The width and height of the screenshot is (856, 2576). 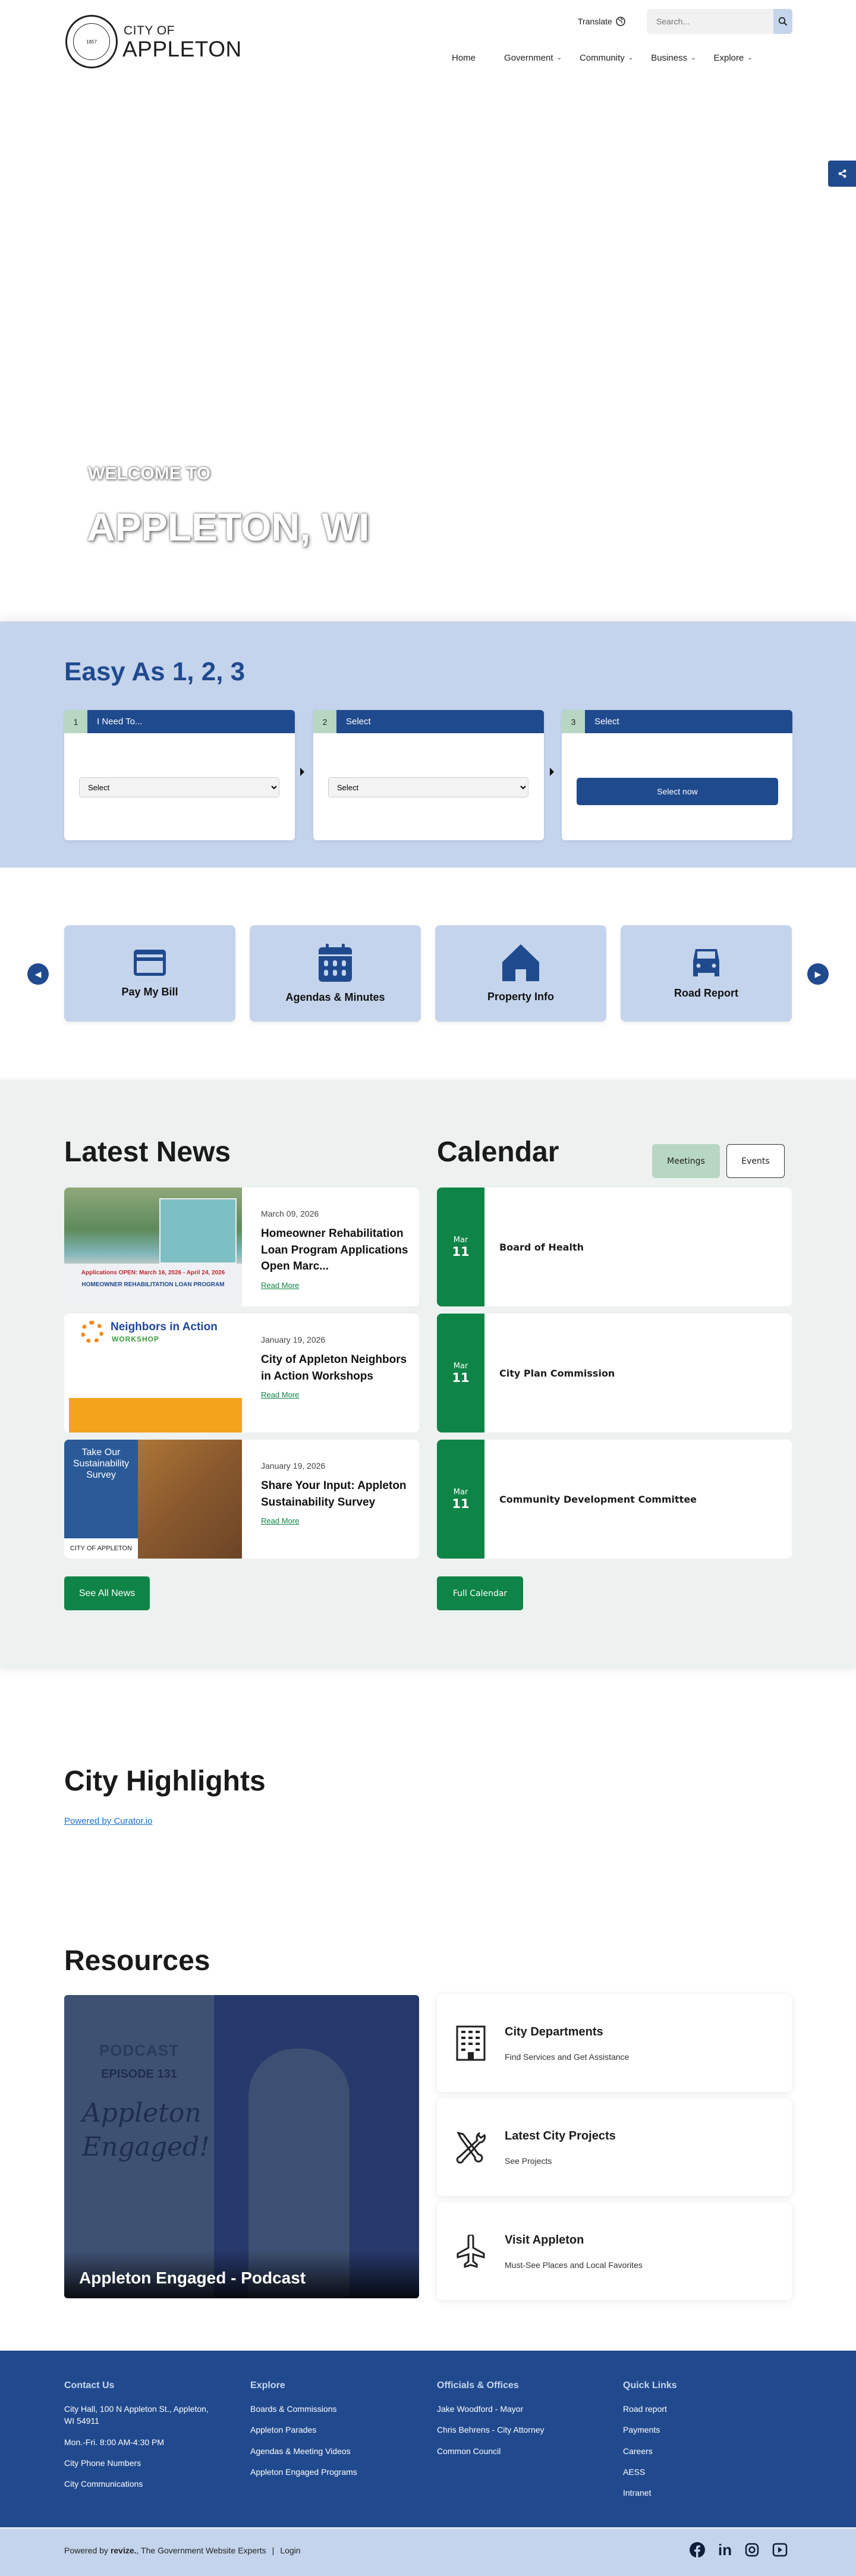 What do you see at coordinates (101, 1489) in the screenshot?
I see `image-caption: Take Our Sustainability Survey` at bounding box center [101, 1489].